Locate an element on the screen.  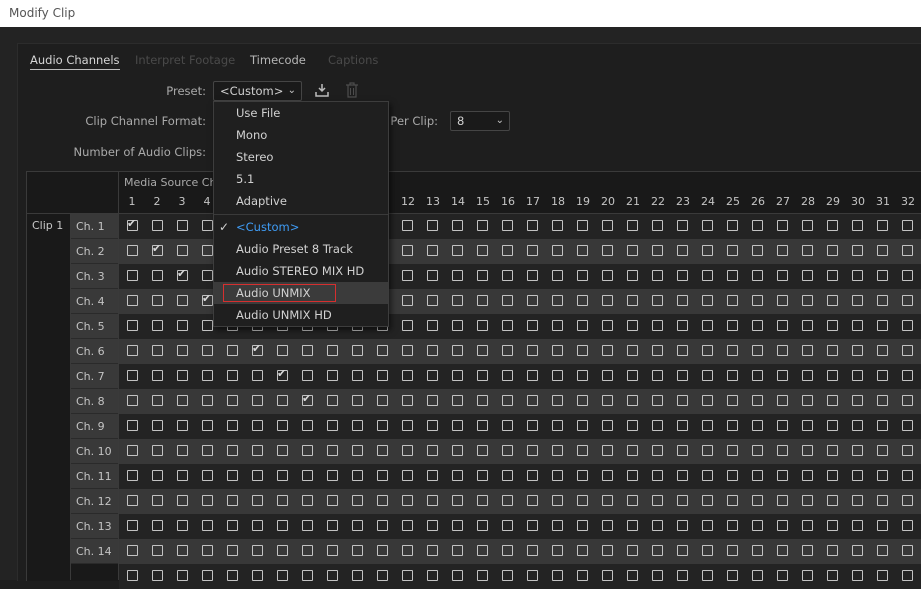
menu-item-use-file: Use File is located at coordinates (301, 113).